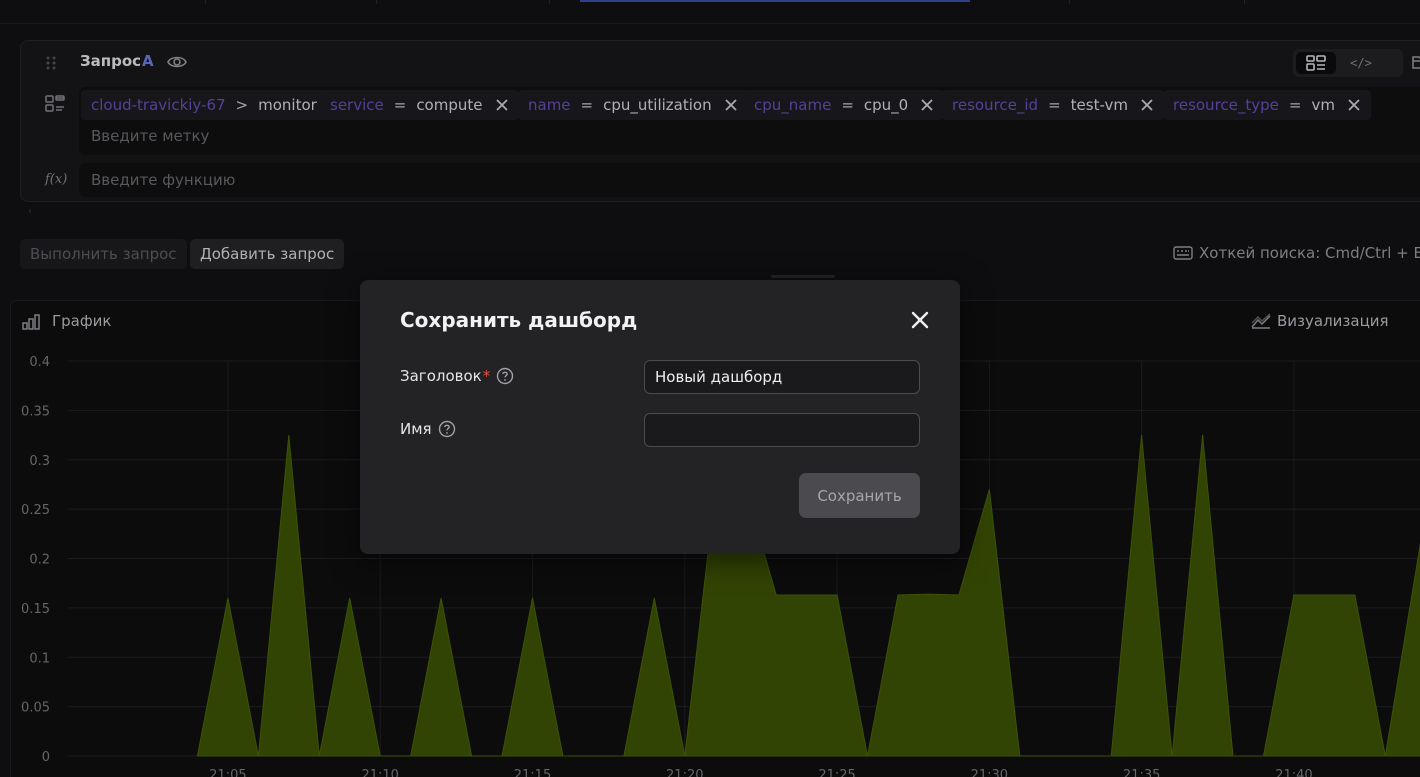  What do you see at coordinates (920, 320) in the screenshot?
I see `close-icon` at bounding box center [920, 320].